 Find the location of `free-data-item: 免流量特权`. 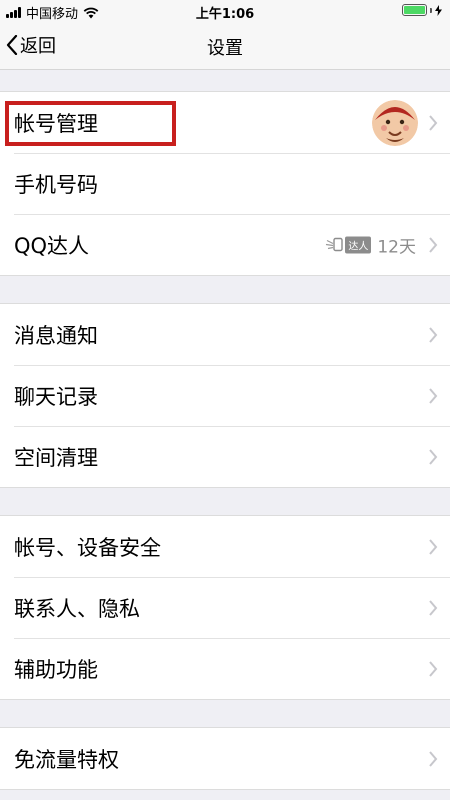

free-data-item: 免流量特权 is located at coordinates (225, 758).